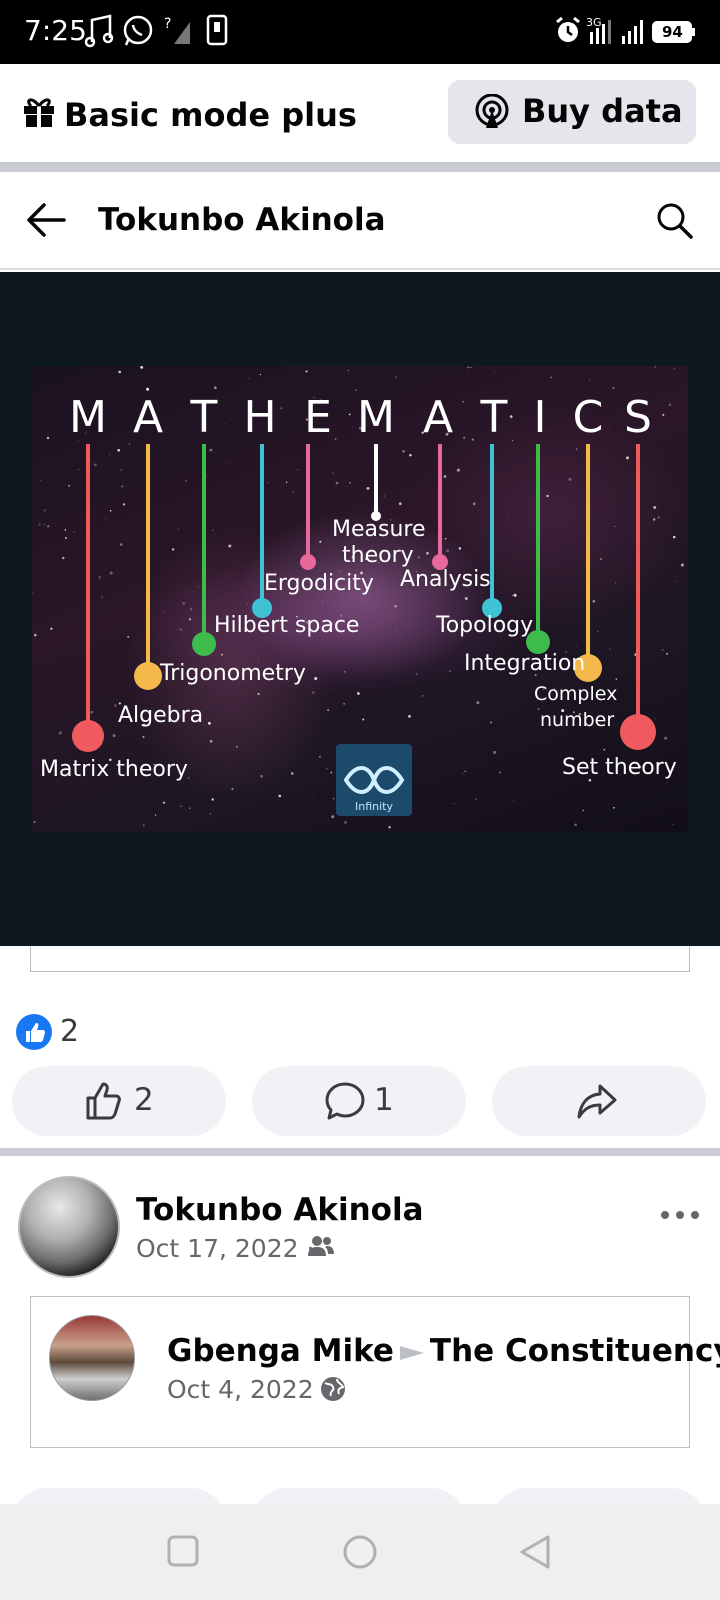  Describe the element at coordinates (92, 1358) in the screenshot. I see `shared-author-avatar` at that location.